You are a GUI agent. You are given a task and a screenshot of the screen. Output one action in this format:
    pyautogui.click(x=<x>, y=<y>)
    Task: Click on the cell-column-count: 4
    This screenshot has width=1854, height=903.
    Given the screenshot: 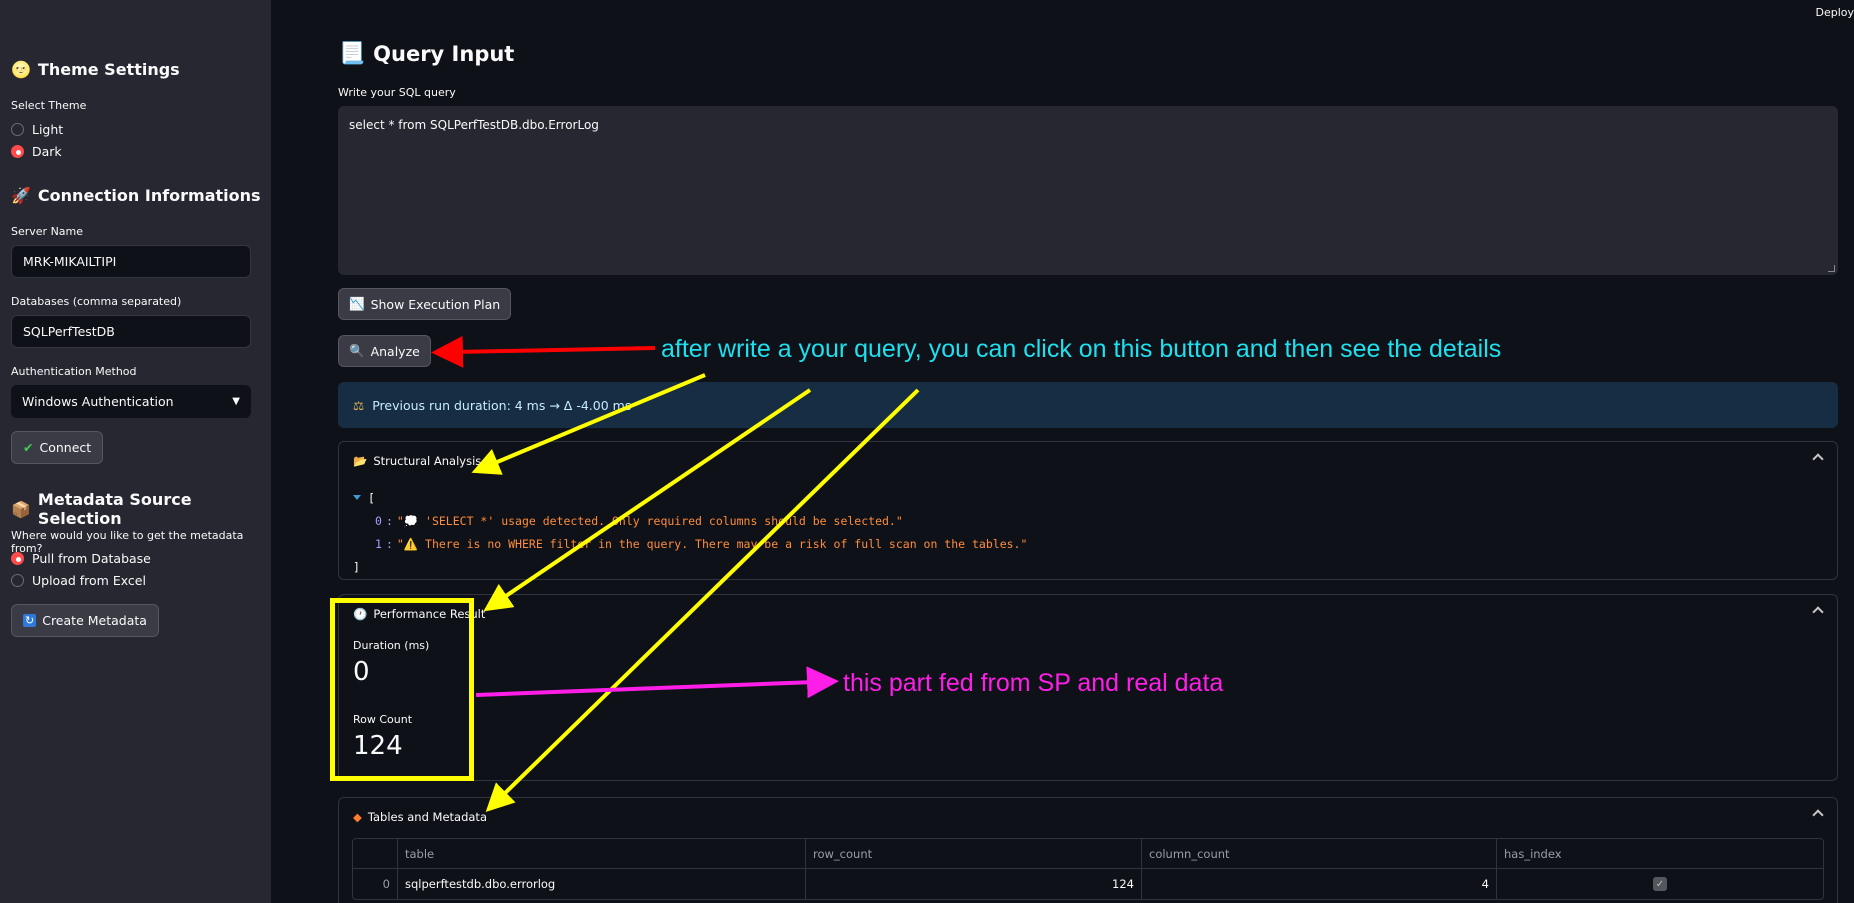 What is the action you would take?
    pyautogui.click(x=1319, y=884)
    